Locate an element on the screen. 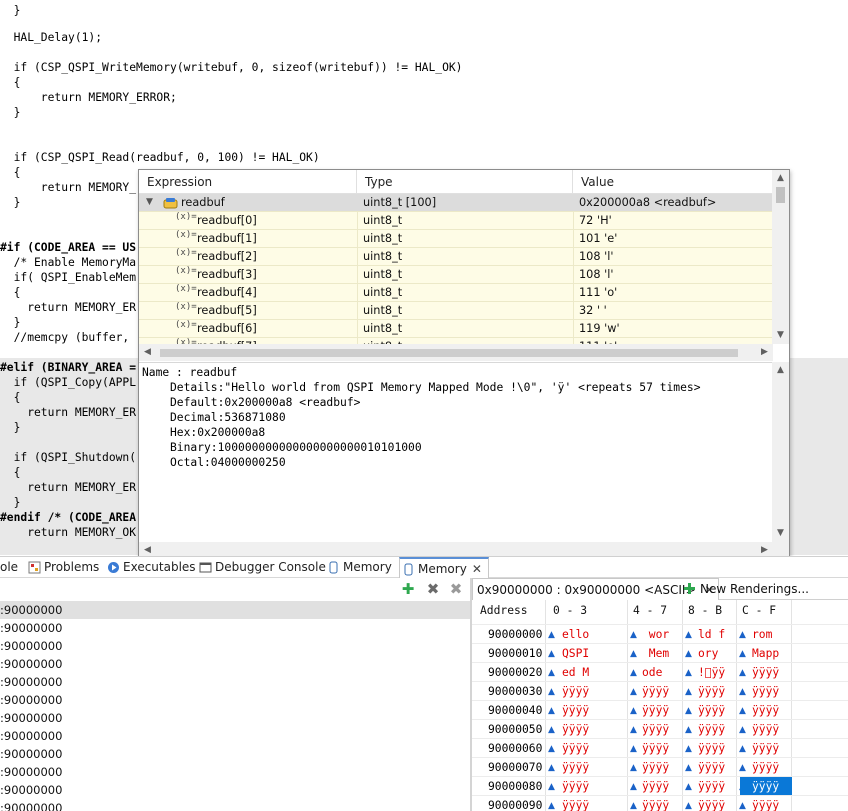 This screenshot has height=811, width=848. add-monitor-icon: ✚ is located at coordinates (408, 589).